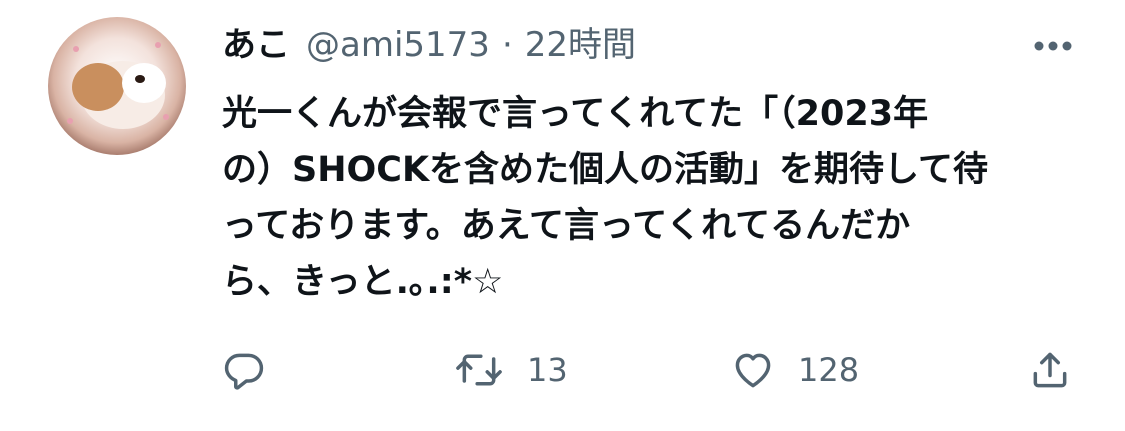  I want to click on tweet-header: あこ @ami5173 · 22時間, so click(429, 45).